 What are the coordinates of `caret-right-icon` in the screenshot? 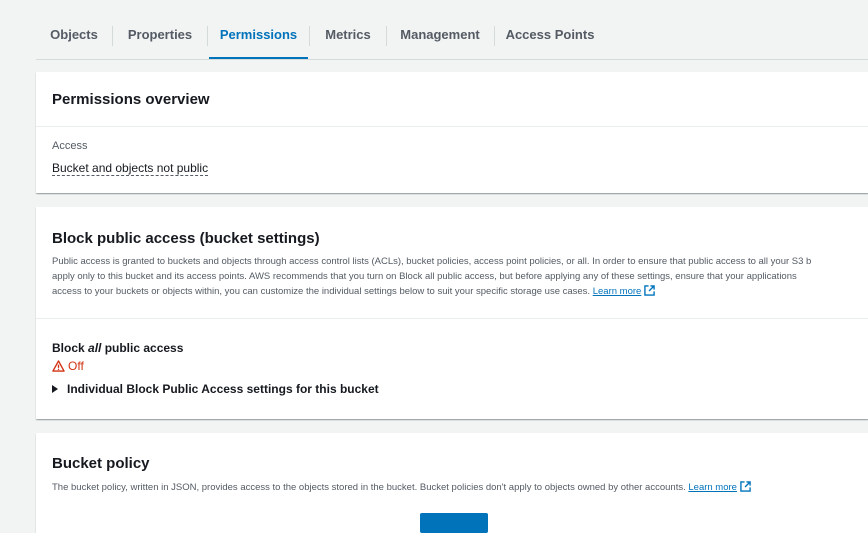 It's located at (55, 389).